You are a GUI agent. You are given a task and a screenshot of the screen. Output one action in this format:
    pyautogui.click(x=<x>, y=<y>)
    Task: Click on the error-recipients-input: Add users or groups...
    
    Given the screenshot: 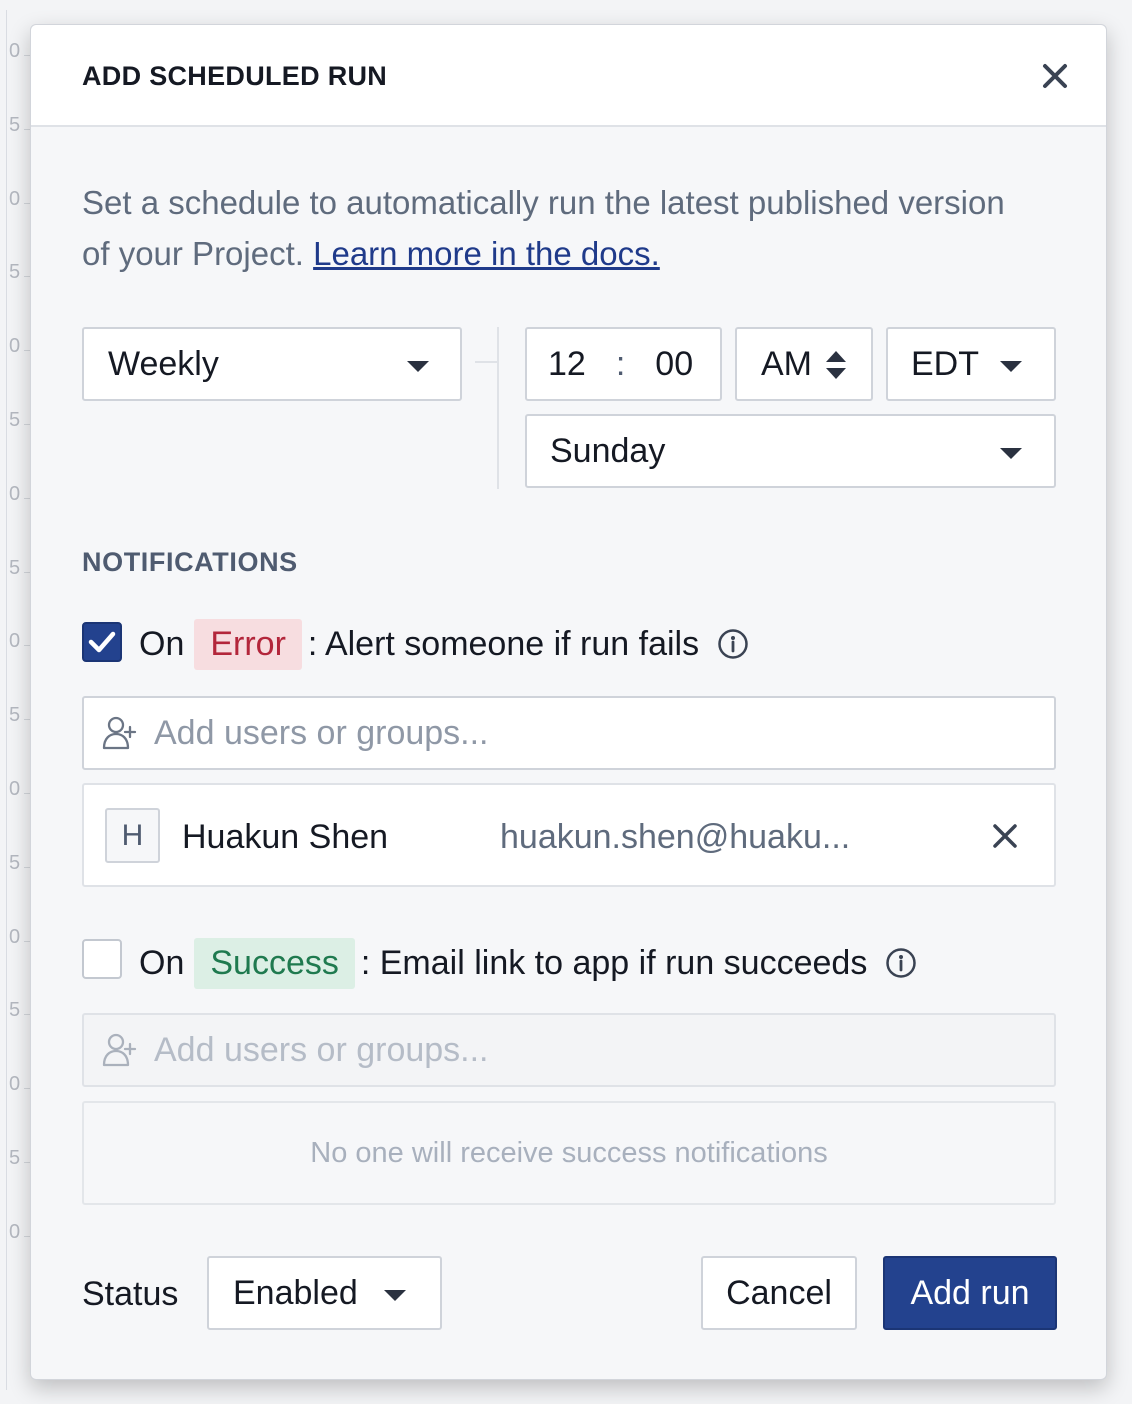 What is the action you would take?
    pyautogui.click(x=569, y=733)
    